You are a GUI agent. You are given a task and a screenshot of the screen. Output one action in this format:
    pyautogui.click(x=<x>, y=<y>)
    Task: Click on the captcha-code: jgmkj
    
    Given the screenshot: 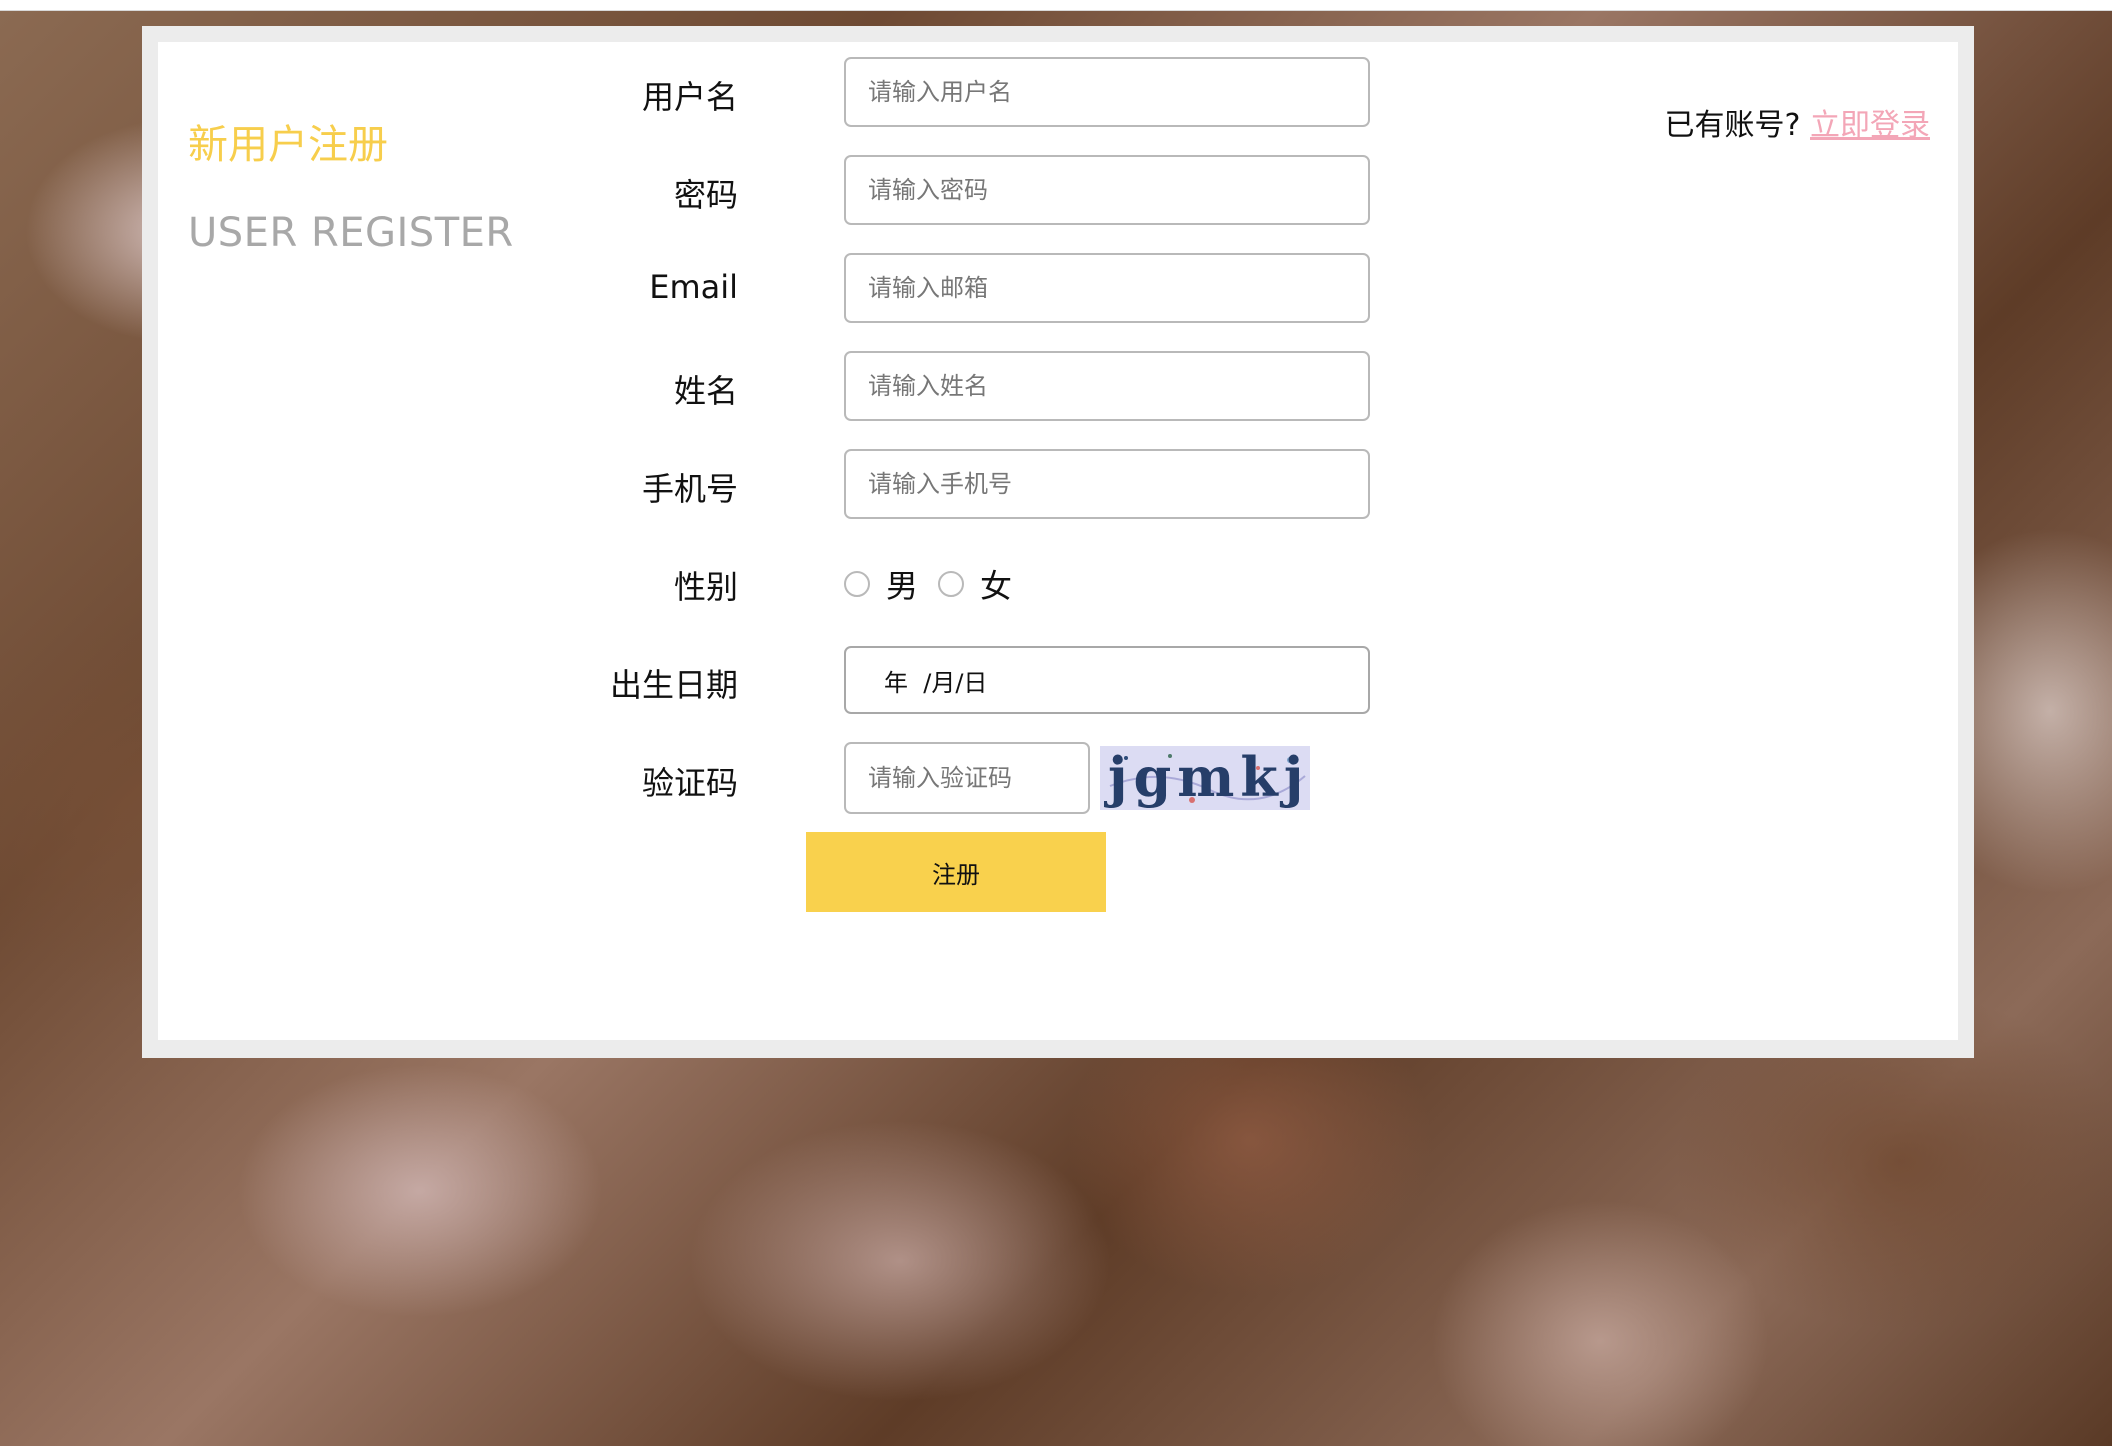 What is the action you would take?
    pyautogui.click(x=1206, y=777)
    